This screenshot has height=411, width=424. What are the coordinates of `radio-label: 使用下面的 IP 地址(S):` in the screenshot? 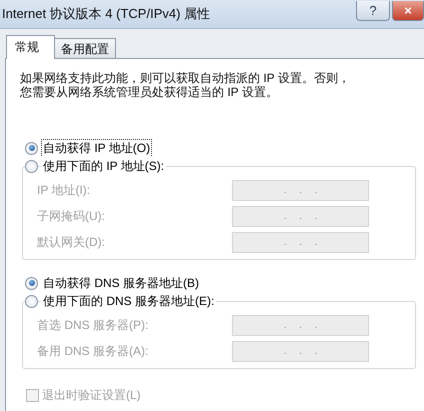 It's located at (103, 166).